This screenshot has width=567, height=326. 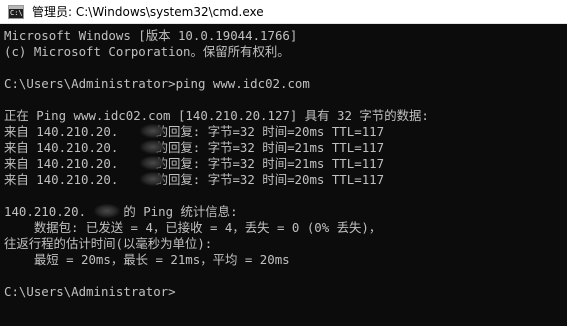 I want to click on console-line-packets: 数据包: 已发送 = 4，已接收 = 4，丢失 = 0 (0% 丢失)，, so click(x=193, y=227).